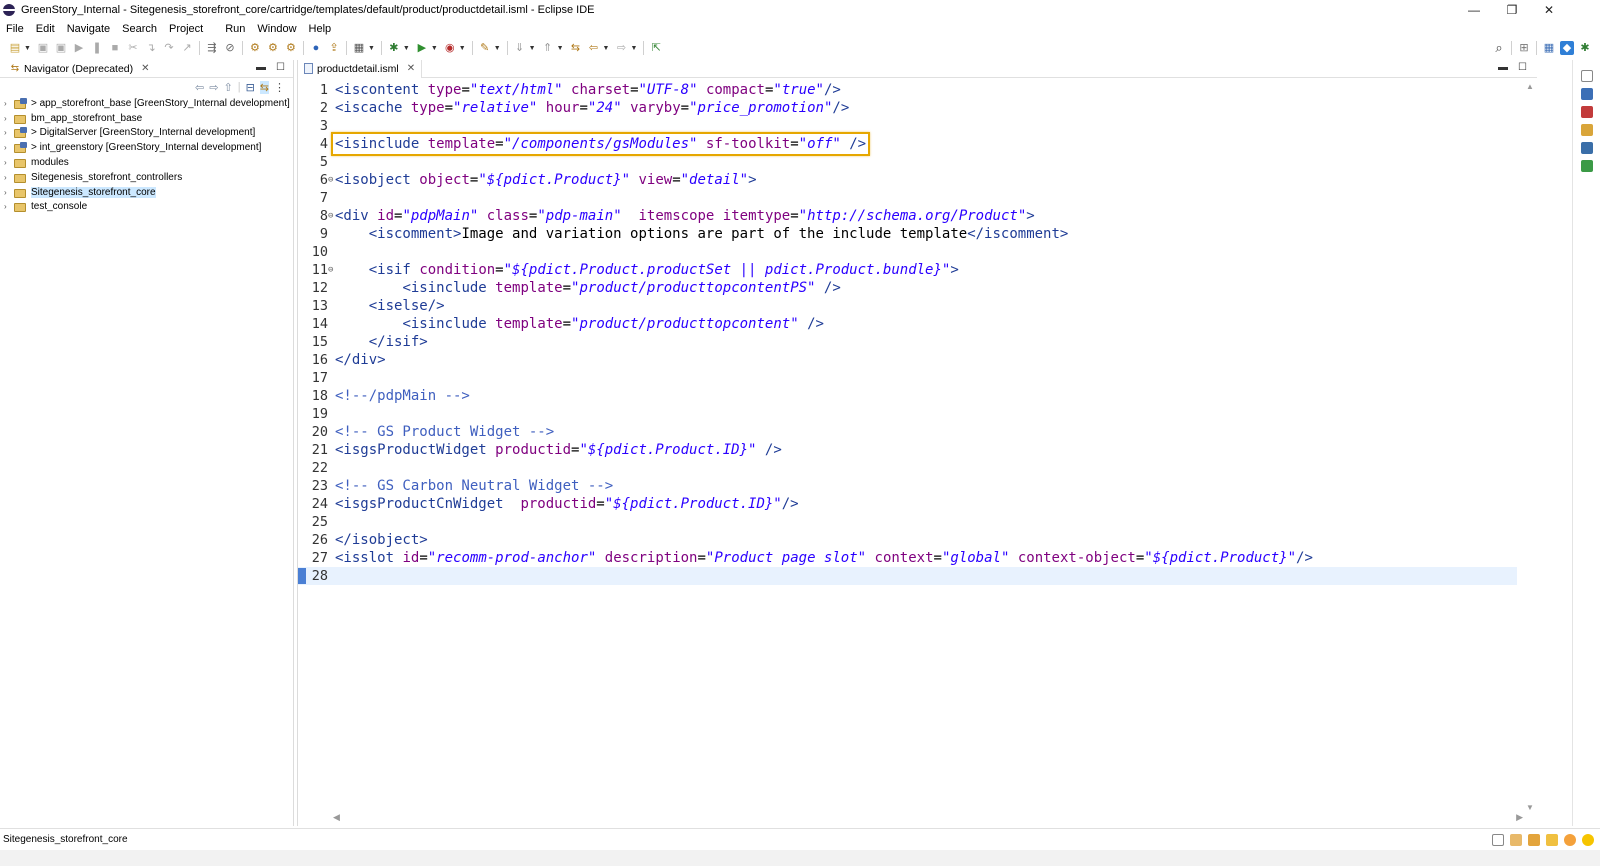 The height and width of the screenshot is (866, 1600). What do you see at coordinates (1474, 10) in the screenshot?
I see `minimize-button: —` at bounding box center [1474, 10].